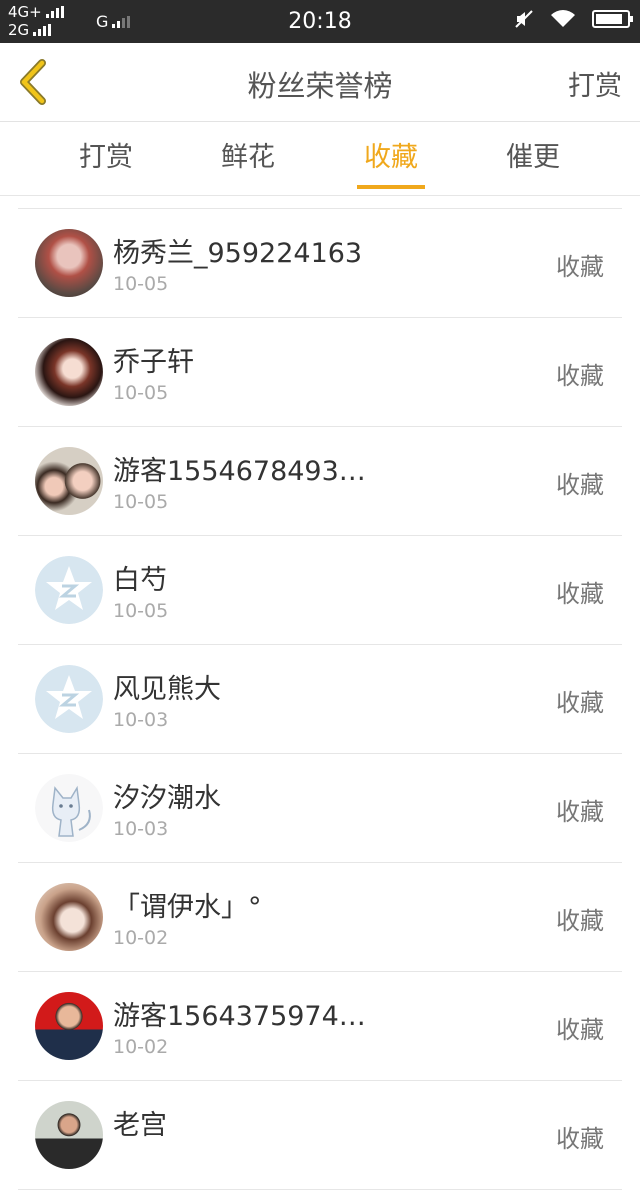 This screenshot has width=640, height=1190. I want to click on tab-bar: 打赏 鲜花 收藏 催更, so click(320, 159).